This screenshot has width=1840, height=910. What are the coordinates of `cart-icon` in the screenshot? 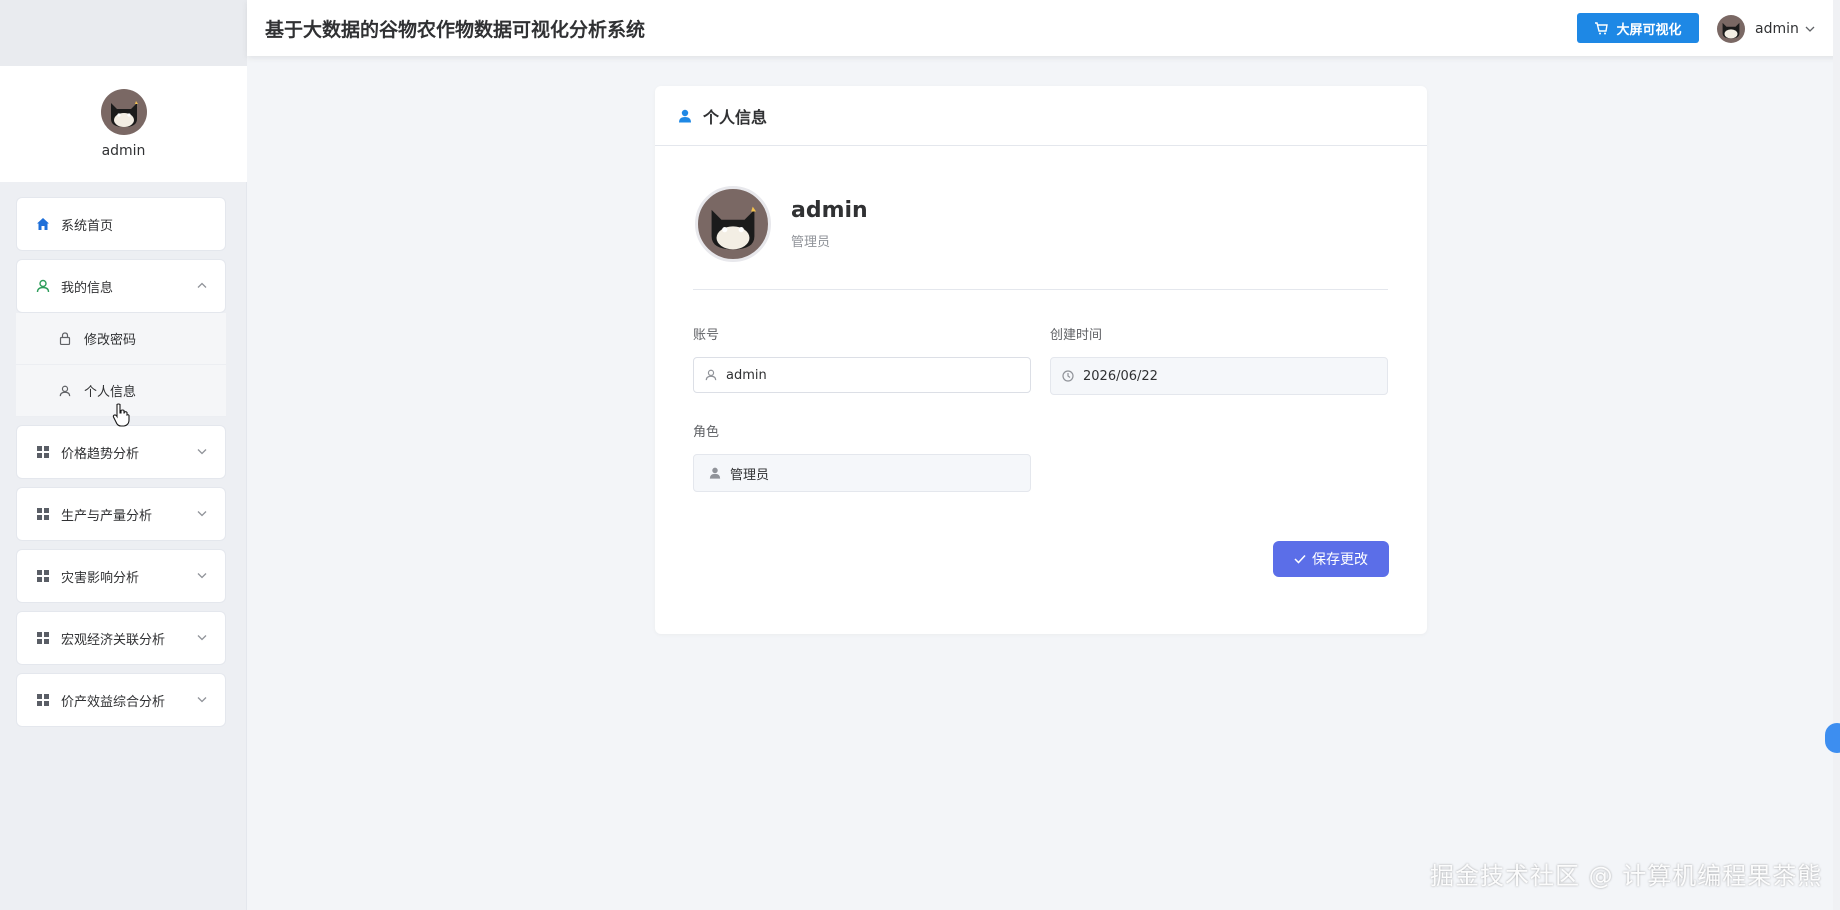 It's located at (1601, 28).